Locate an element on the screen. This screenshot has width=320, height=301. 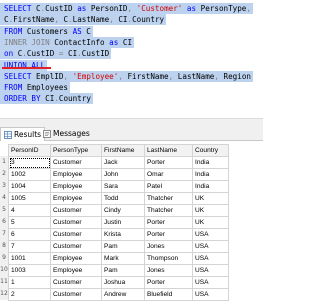
table-row: 1004 Employee Sara Patel India is located at coordinates (118, 186).